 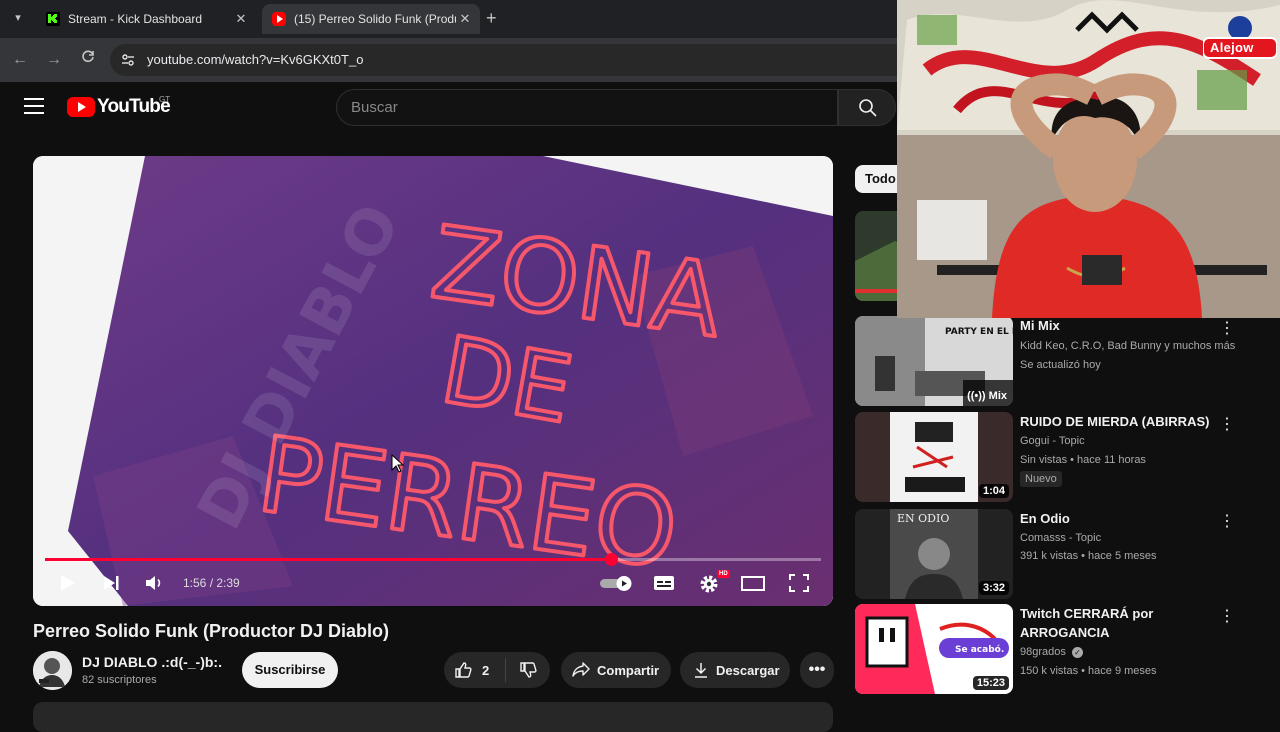 I want to click on forward-arrow-icon: →, so click(x=54, y=60).